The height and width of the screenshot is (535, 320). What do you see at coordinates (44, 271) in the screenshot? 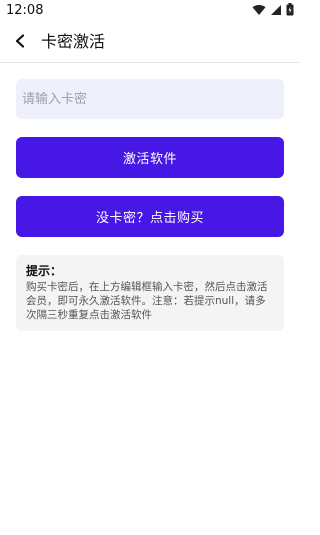
I see `tips-title: 提示：` at bounding box center [44, 271].